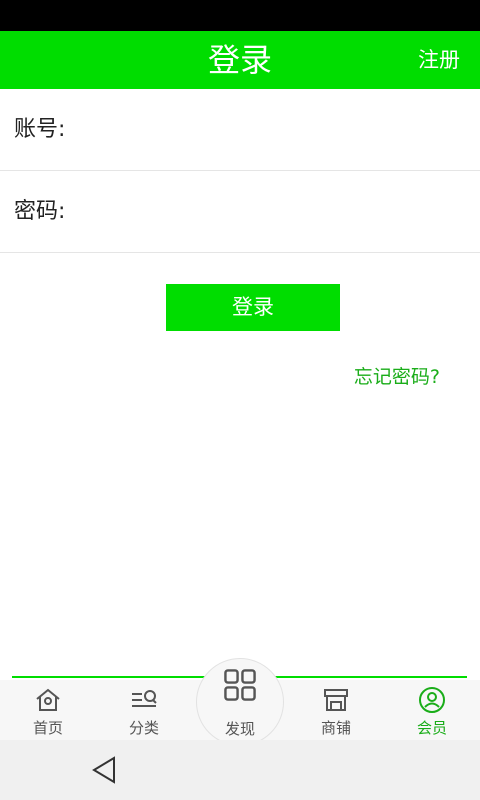 This screenshot has height=800, width=480. I want to click on tab-label-category: 分类, so click(143, 728).